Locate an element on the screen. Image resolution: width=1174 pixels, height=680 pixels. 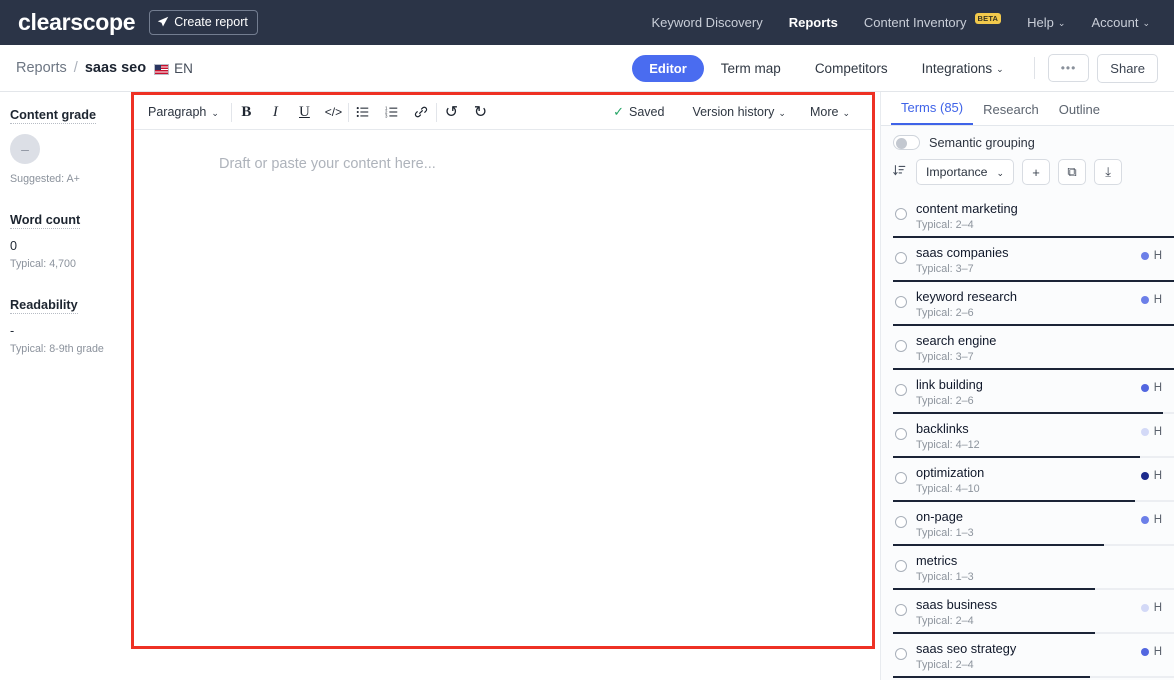
us-flag-icon is located at coordinates (162, 69).